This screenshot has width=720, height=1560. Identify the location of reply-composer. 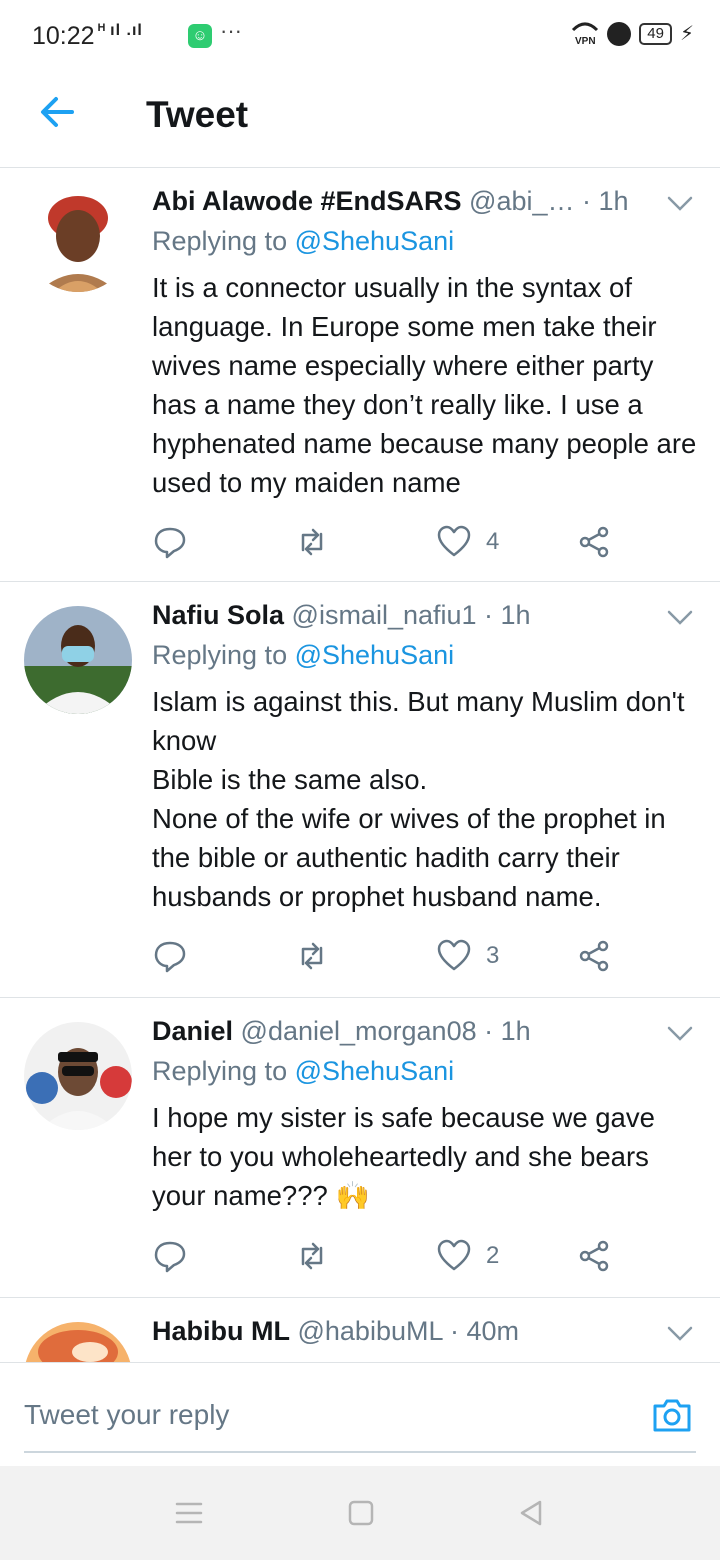
(360, 1414).